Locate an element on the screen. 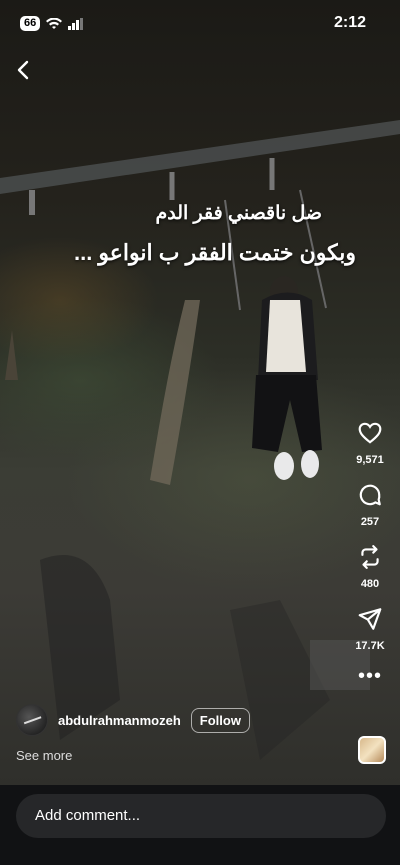 Image resolution: width=400 pixels, height=865 pixels. back-button is located at coordinates (24, 70).